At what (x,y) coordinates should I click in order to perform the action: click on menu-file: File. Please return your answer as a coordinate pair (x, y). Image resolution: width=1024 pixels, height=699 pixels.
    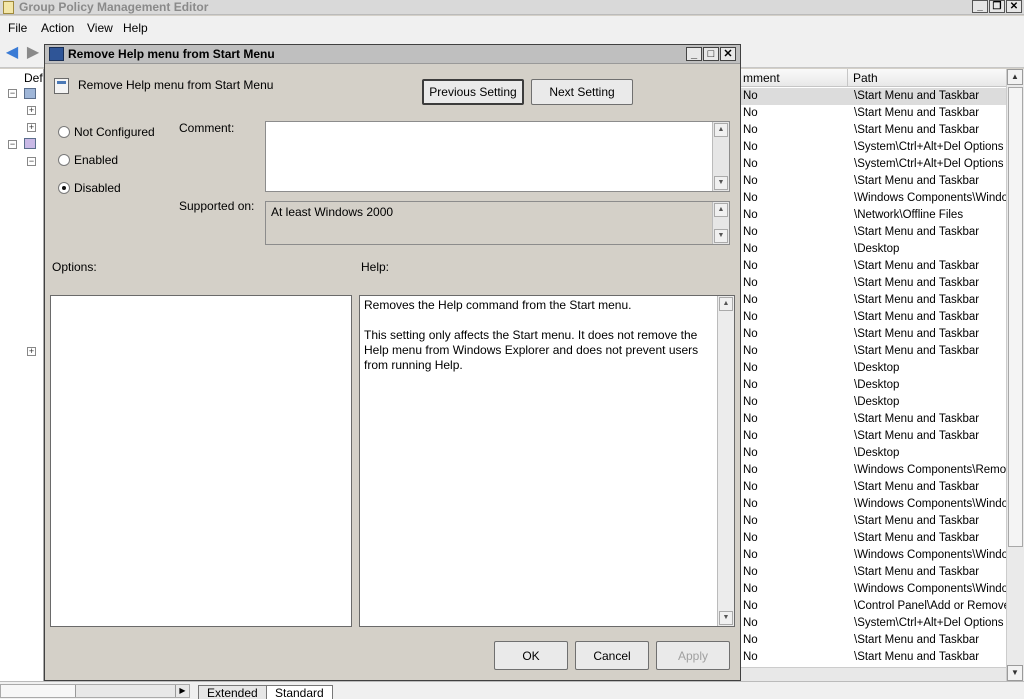
    Looking at the image, I should click on (17, 28).